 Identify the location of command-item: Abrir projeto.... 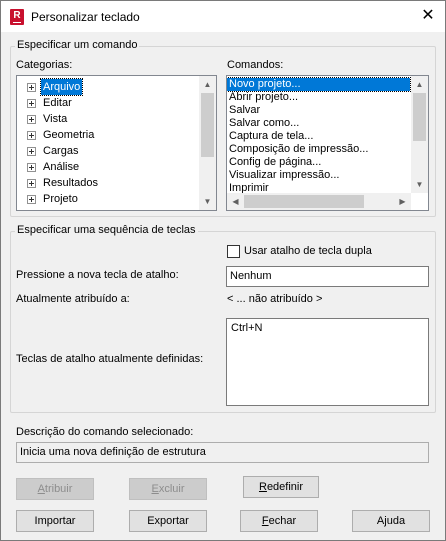
(318, 97).